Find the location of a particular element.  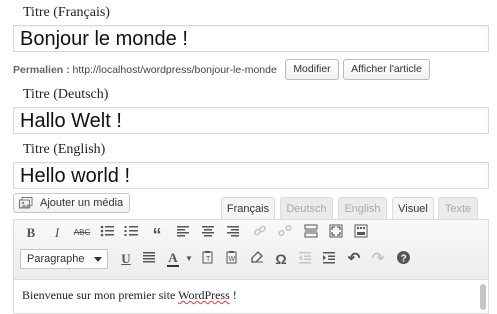

justify-icon is located at coordinates (149, 259).